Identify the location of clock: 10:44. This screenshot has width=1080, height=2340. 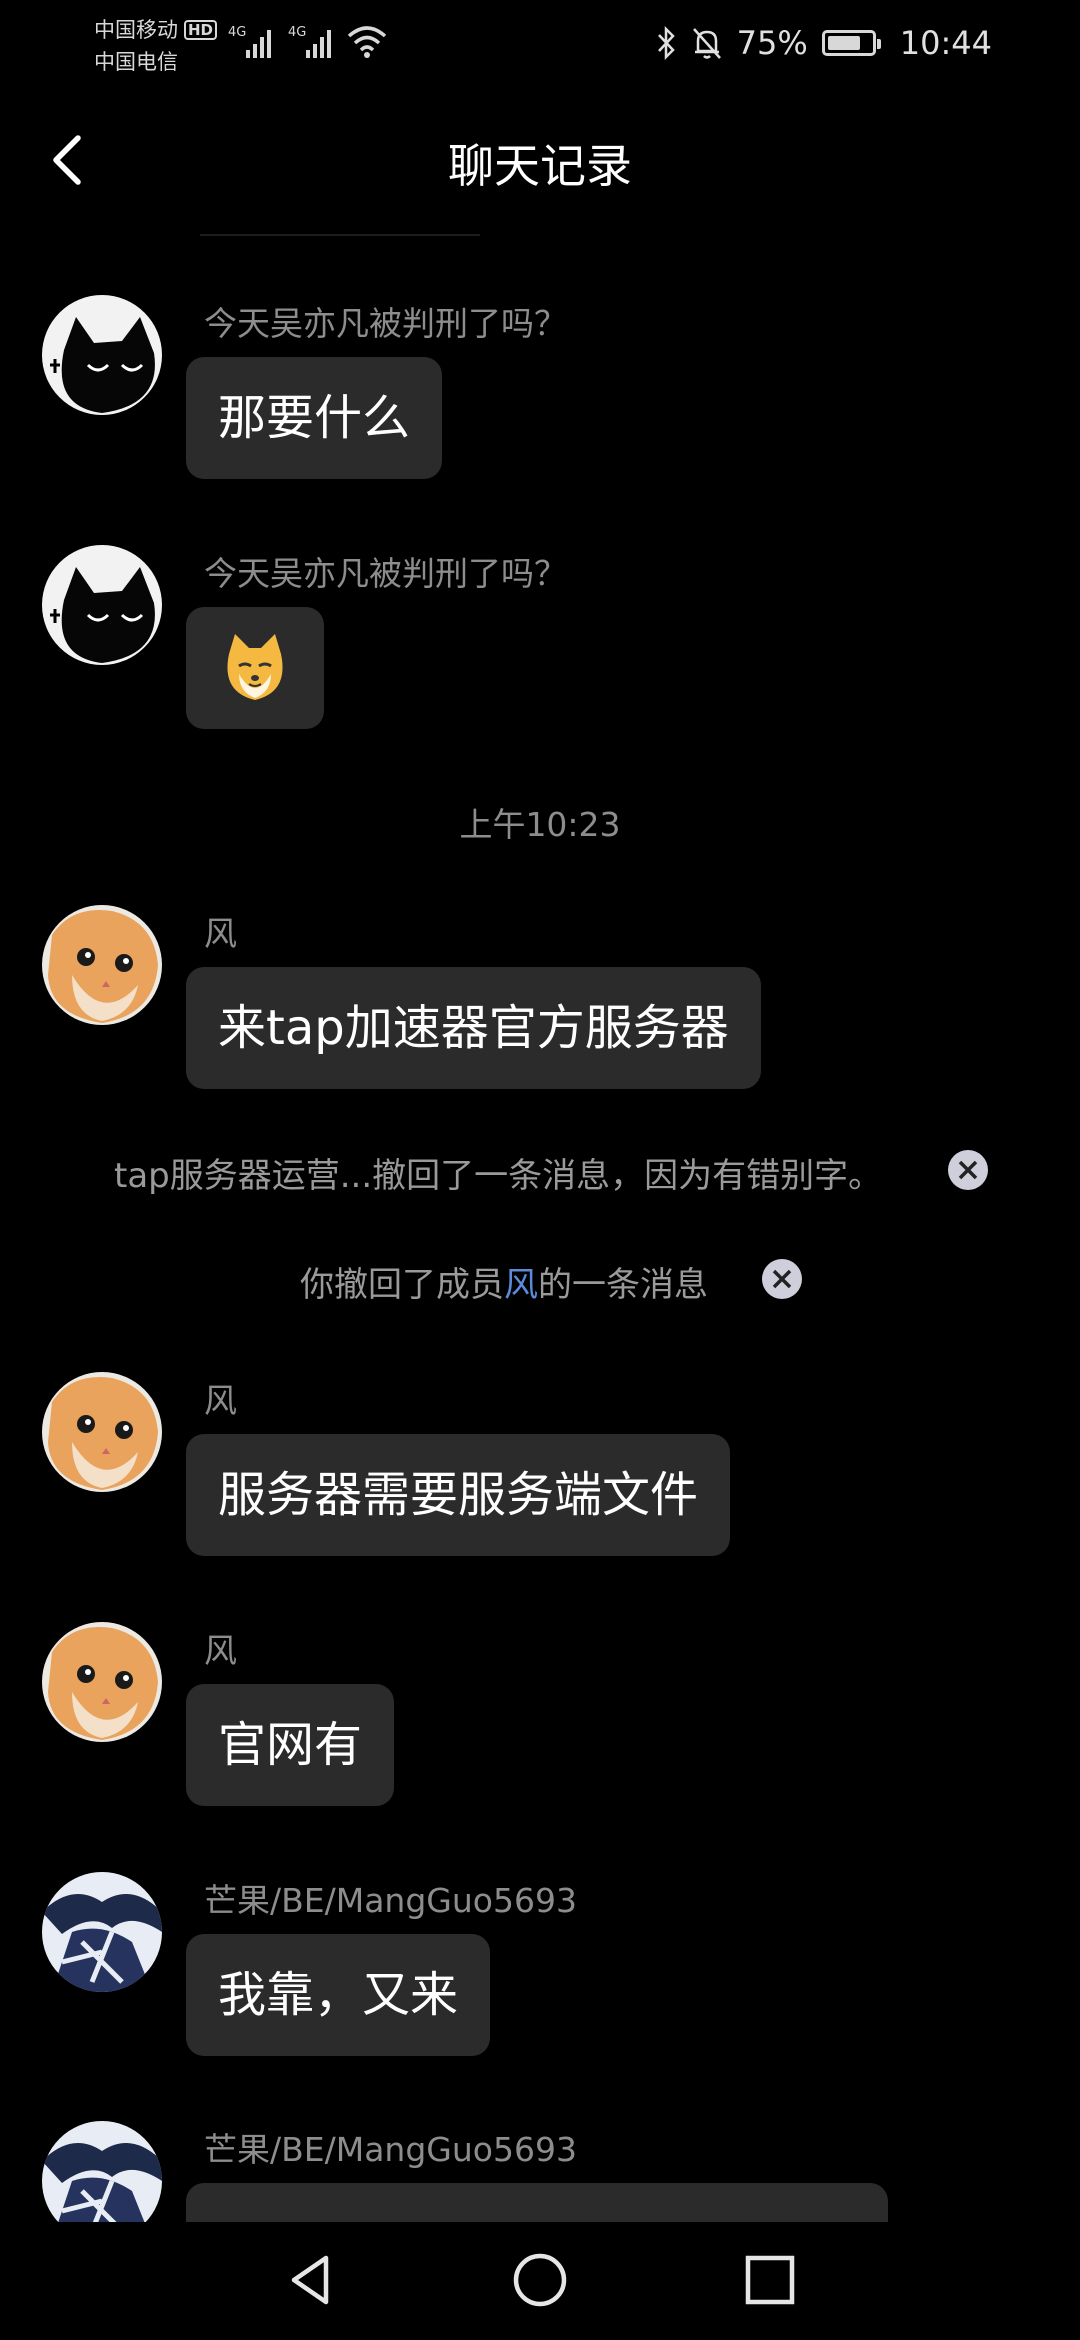
(945, 43).